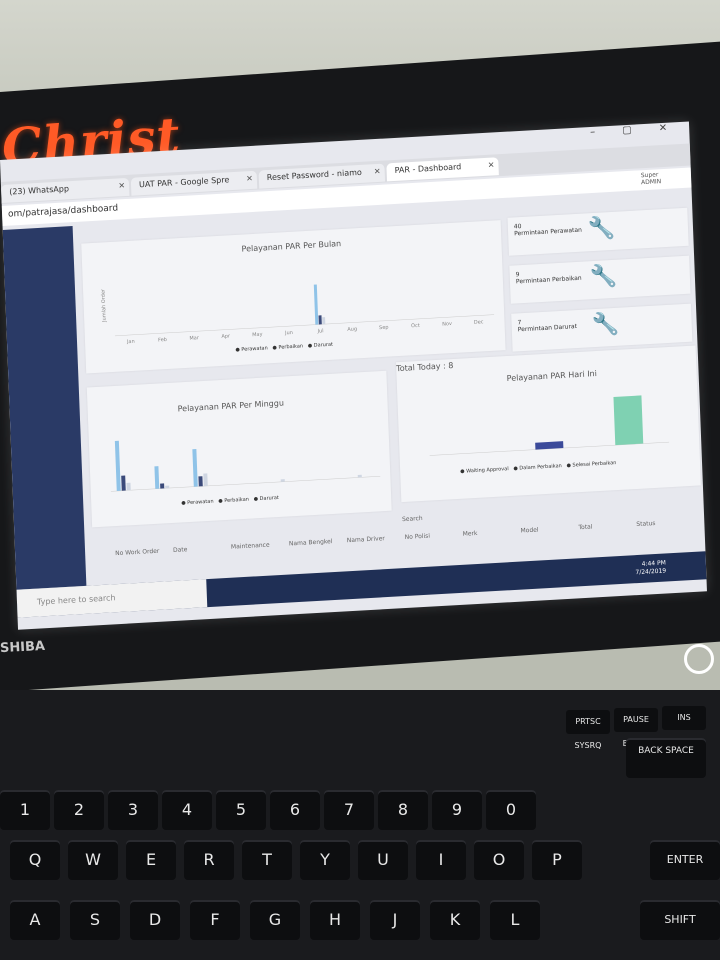  What do you see at coordinates (651, 178) in the screenshot?
I see `user-menu: Super ADMIN` at bounding box center [651, 178].